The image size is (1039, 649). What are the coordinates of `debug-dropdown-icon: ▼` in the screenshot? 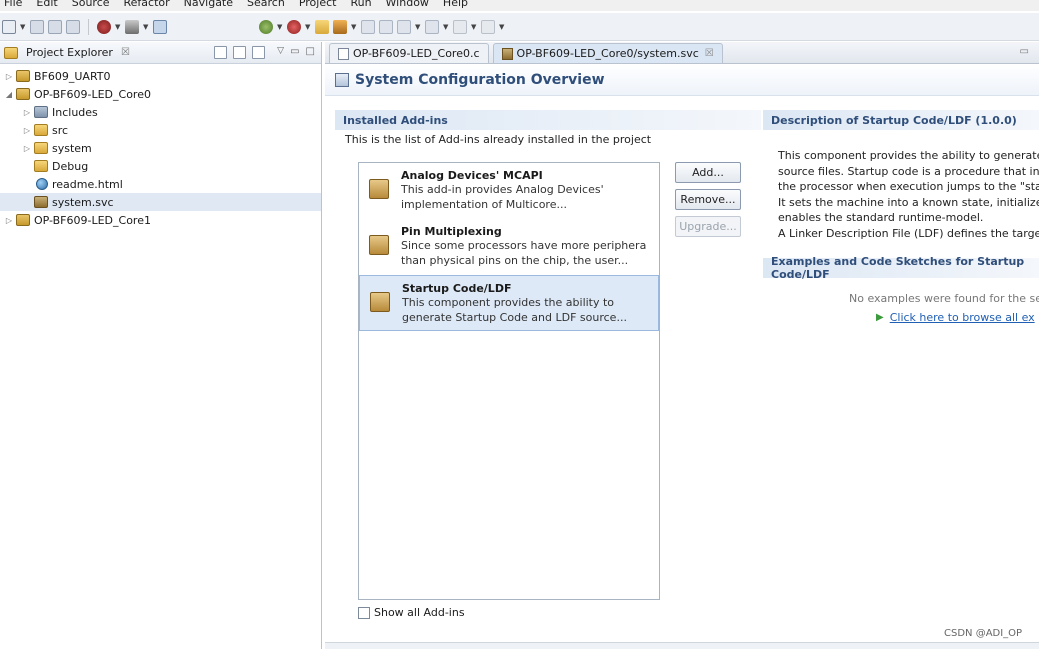 It's located at (308, 27).